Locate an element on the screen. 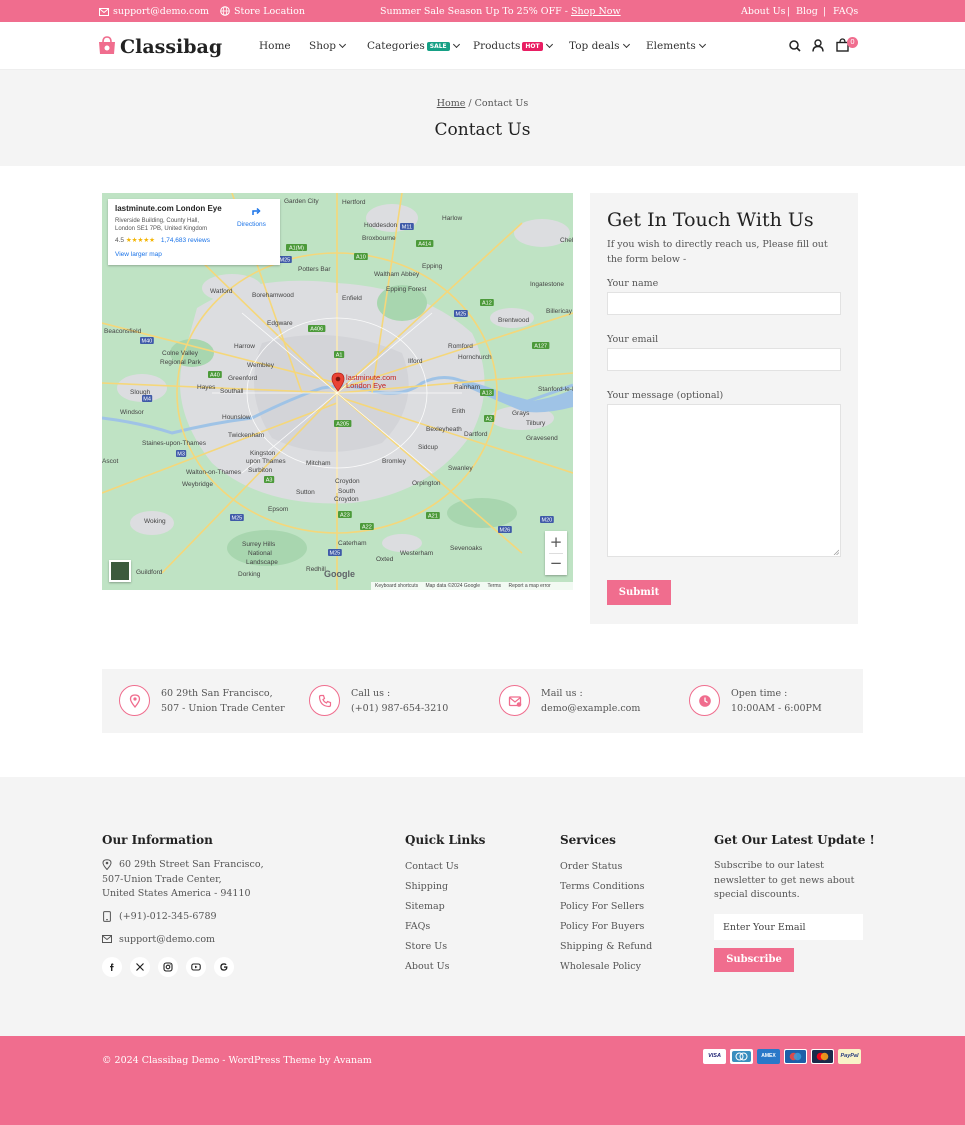 This screenshot has width=965, height=1125. topbar-store-location: Store Location is located at coordinates (262, 11).